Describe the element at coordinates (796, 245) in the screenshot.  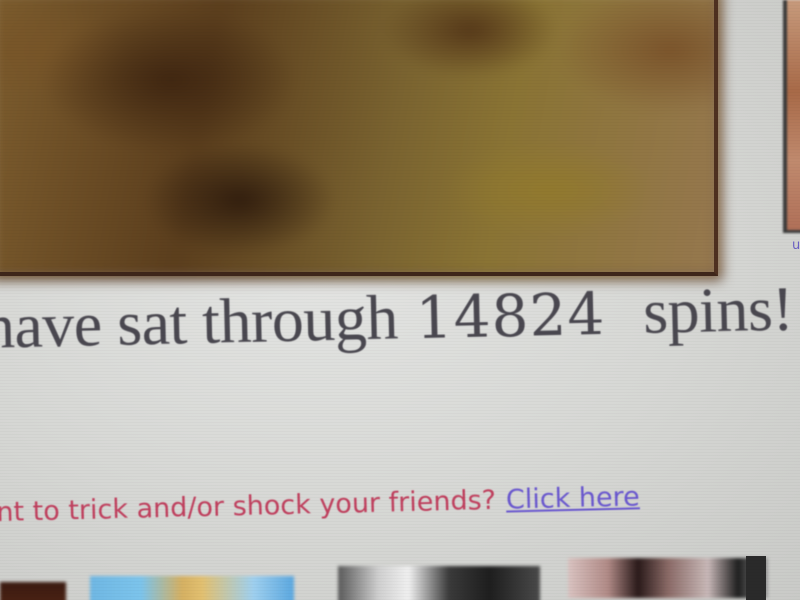
I see `side-thumbnail-link: u` at that location.